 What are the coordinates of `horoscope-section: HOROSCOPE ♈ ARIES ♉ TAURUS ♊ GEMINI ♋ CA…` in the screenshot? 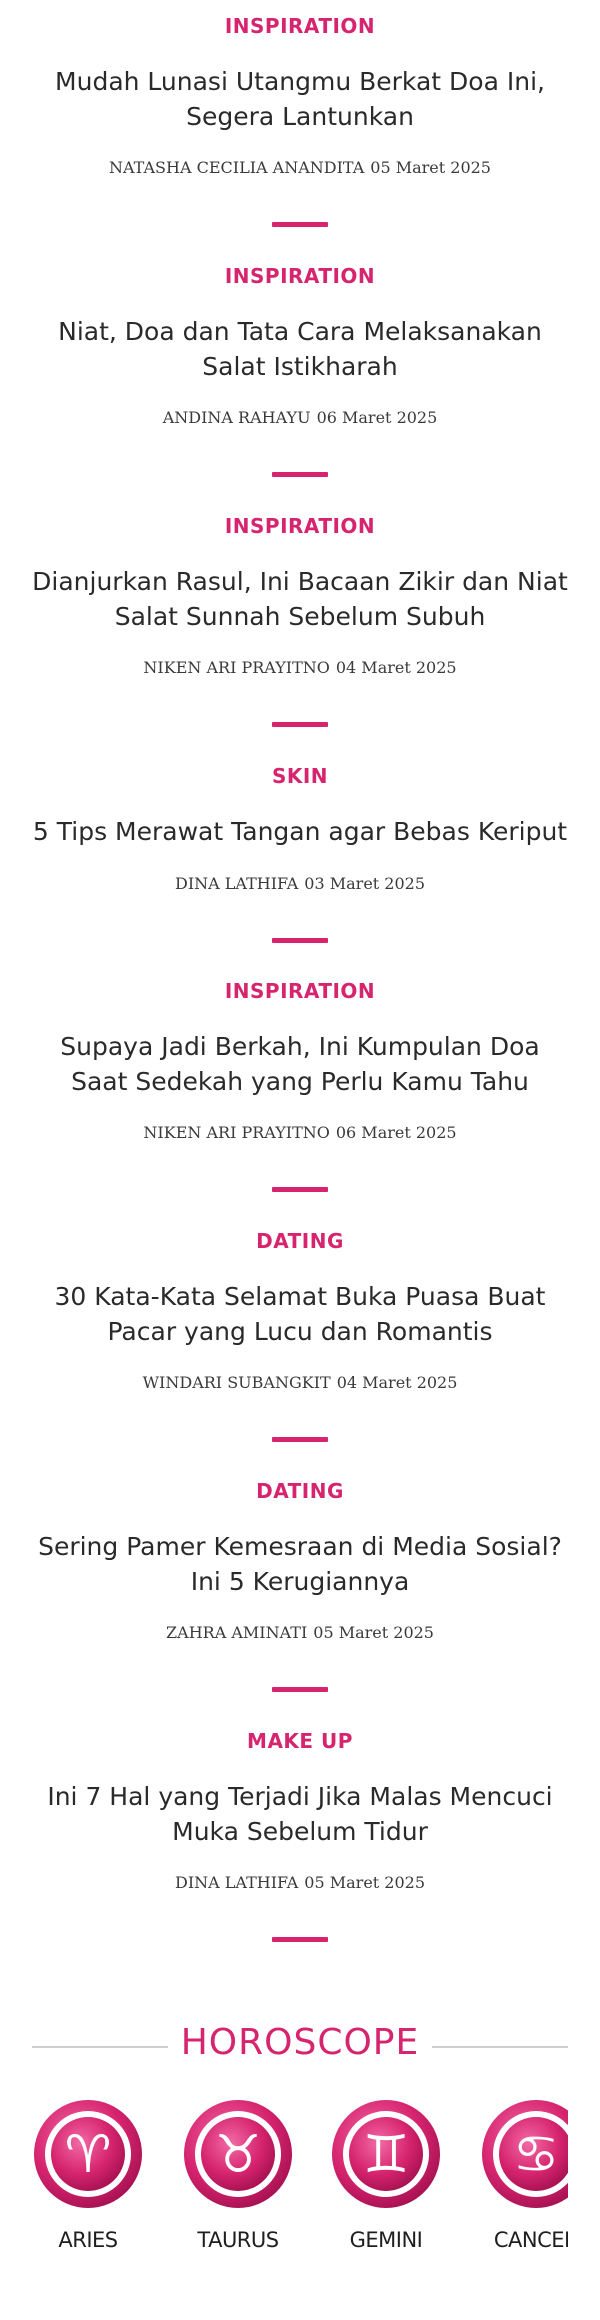 It's located at (300, 2159).